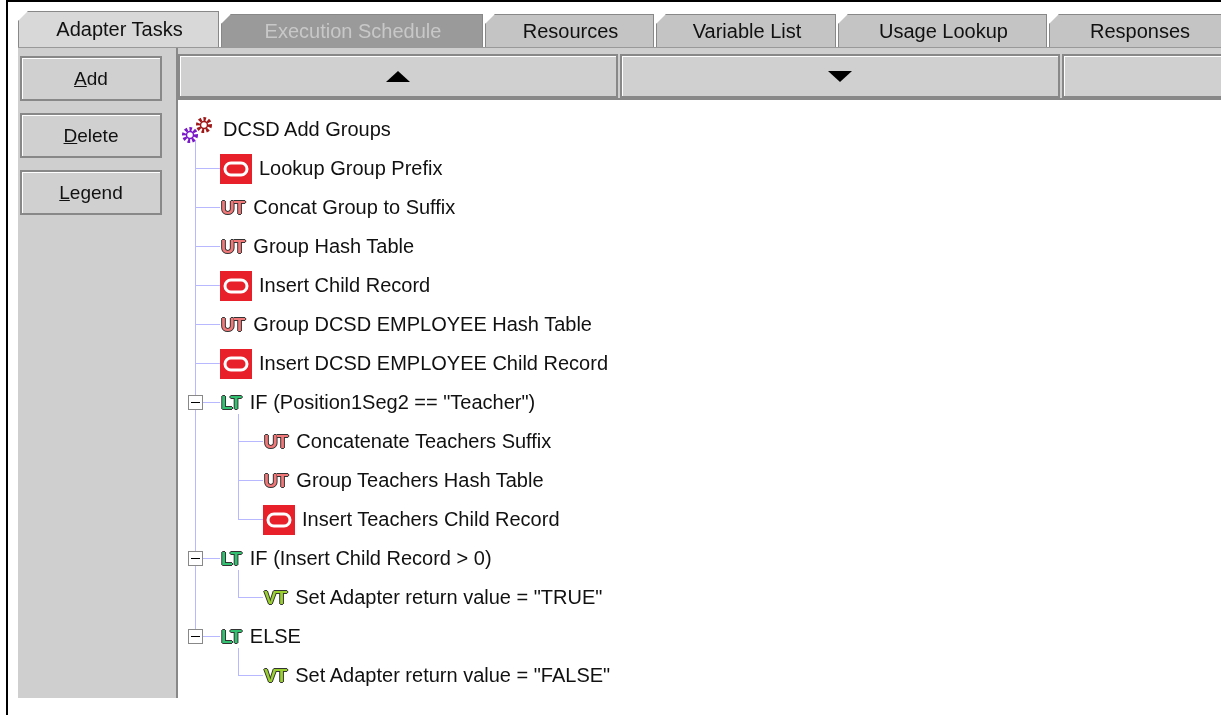 The width and height of the screenshot is (1221, 715). I want to click on move-up-button, so click(398, 76).